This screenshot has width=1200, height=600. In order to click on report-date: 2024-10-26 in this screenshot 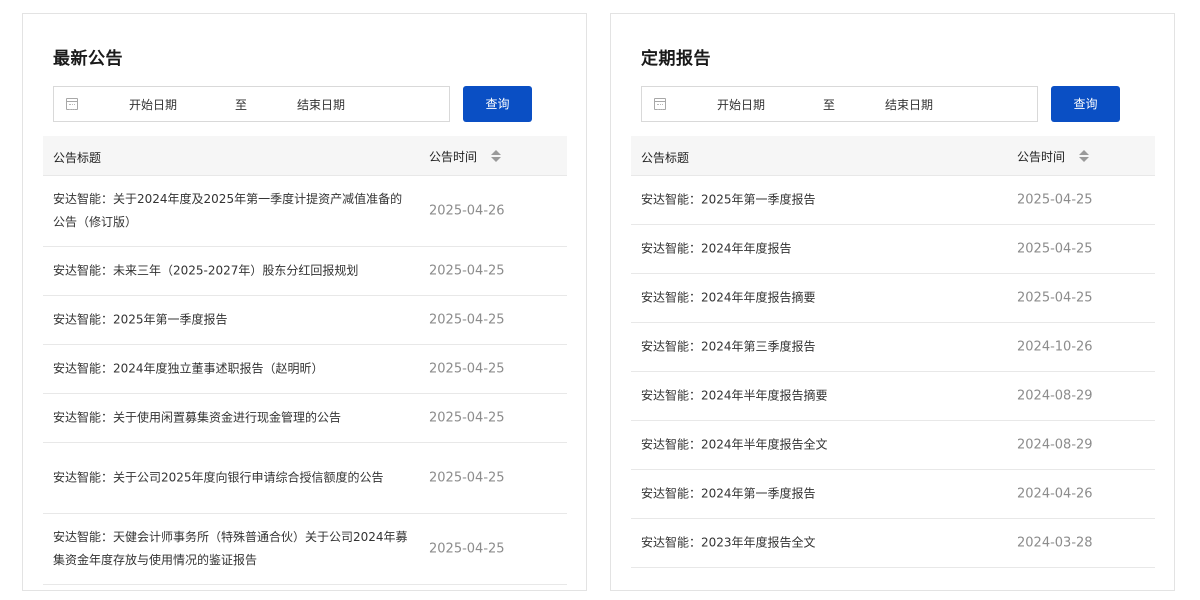, I will do `click(1055, 347)`.